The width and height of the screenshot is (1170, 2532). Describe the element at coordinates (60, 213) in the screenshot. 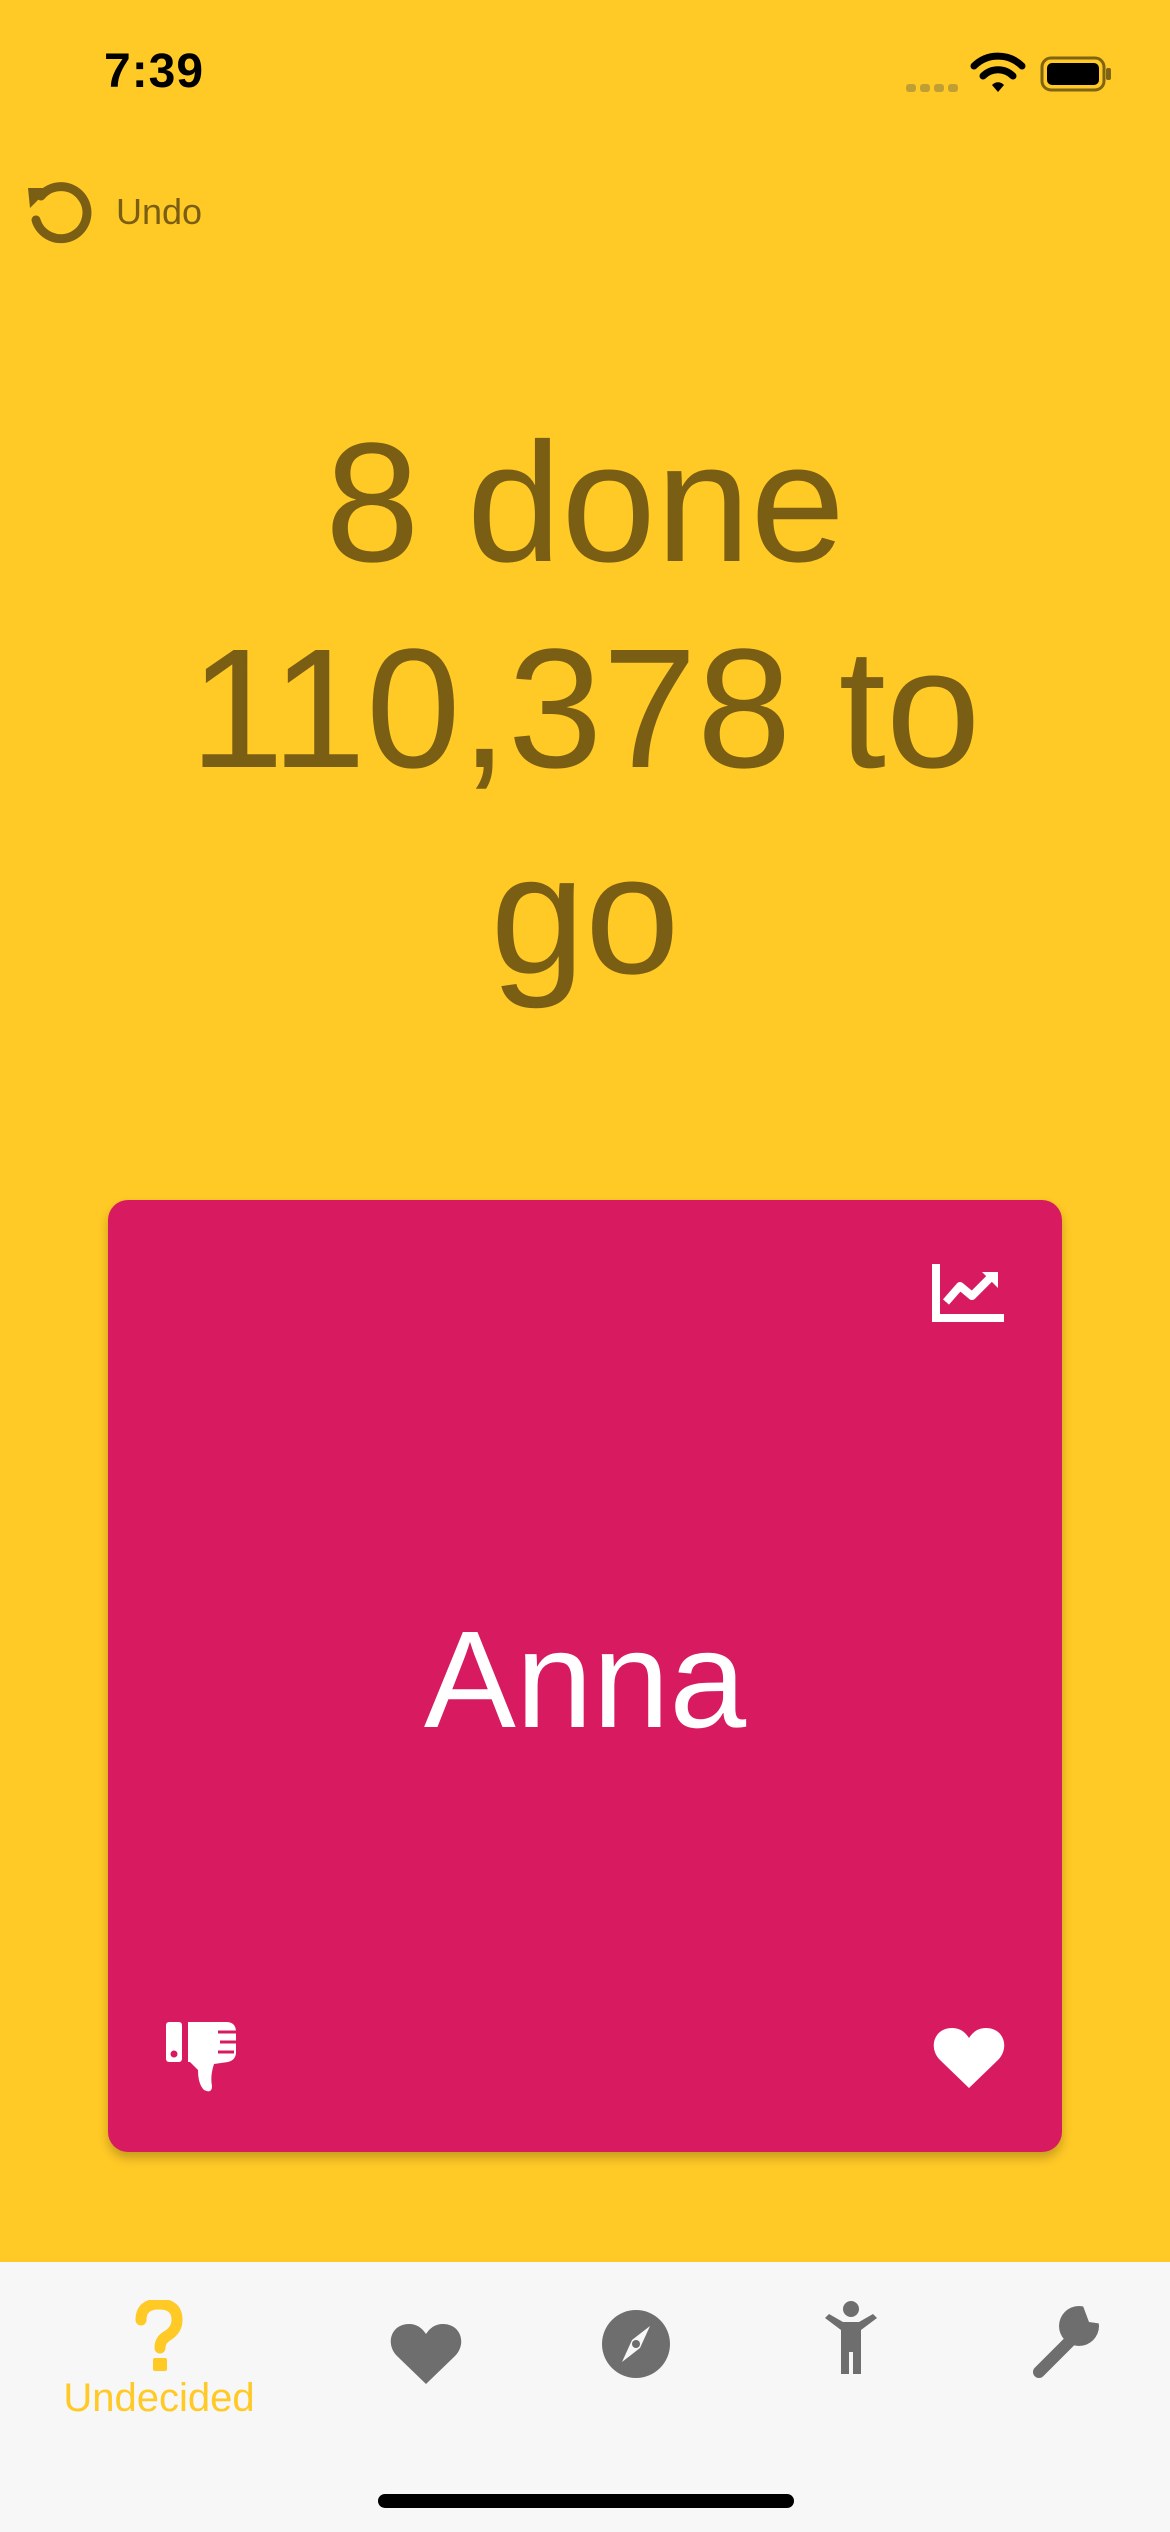

I see `undo-icon` at that location.